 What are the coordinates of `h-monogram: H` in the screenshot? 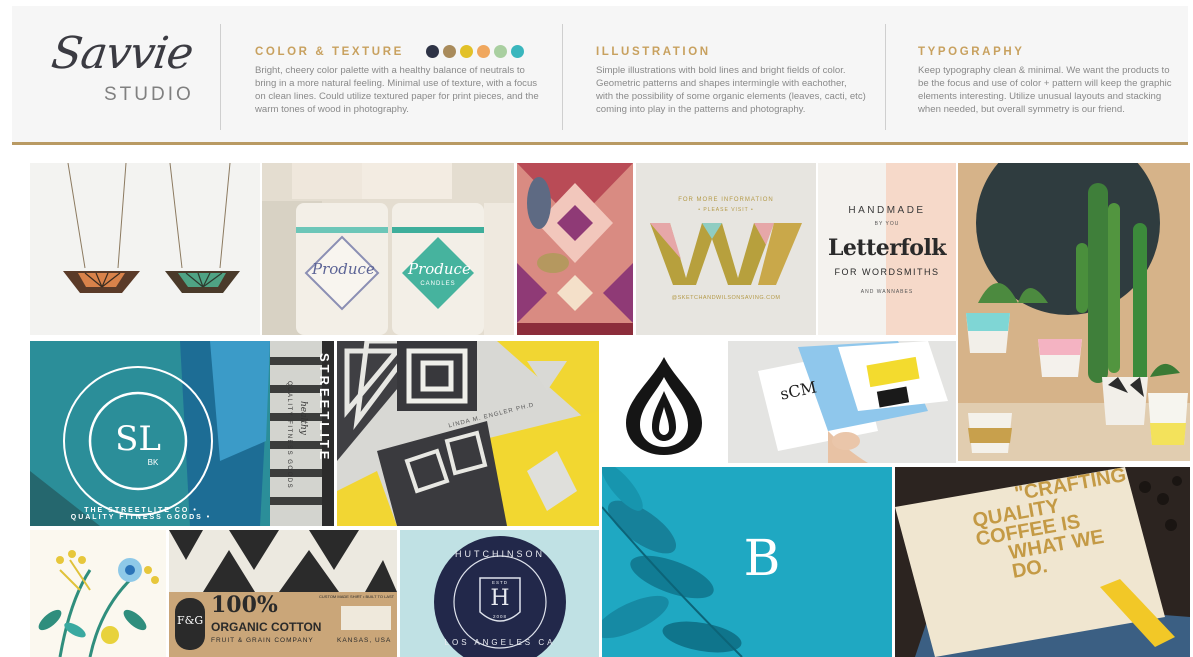 It's located at (500, 598).